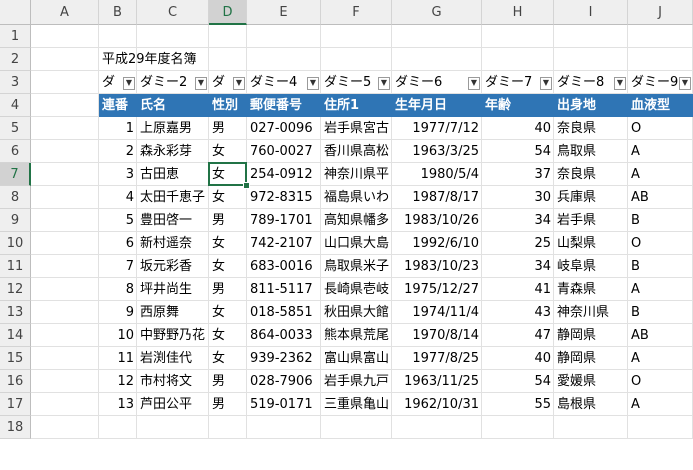 This screenshot has width=693, height=470. Describe the element at coordinates (356, 381) in the screenshot. I see `table-cell: 岩手県九戸` at that location.